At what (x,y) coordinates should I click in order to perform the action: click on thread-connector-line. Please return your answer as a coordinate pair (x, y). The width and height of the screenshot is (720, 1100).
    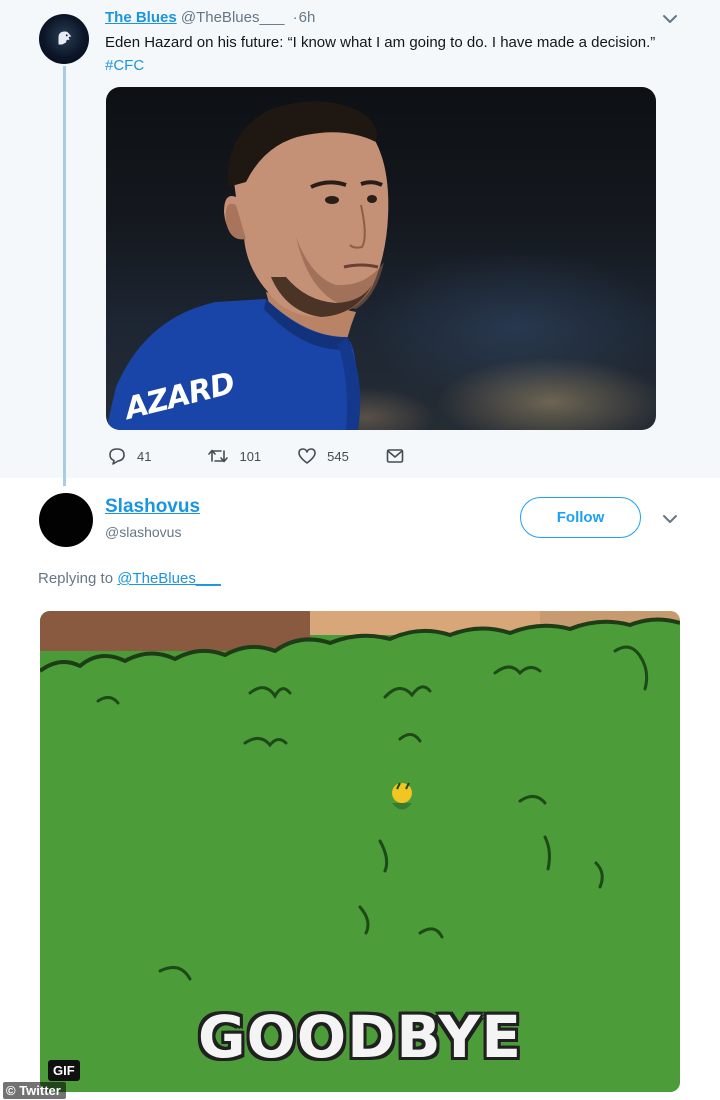
    Looking at the image, I should click on (64, 276).